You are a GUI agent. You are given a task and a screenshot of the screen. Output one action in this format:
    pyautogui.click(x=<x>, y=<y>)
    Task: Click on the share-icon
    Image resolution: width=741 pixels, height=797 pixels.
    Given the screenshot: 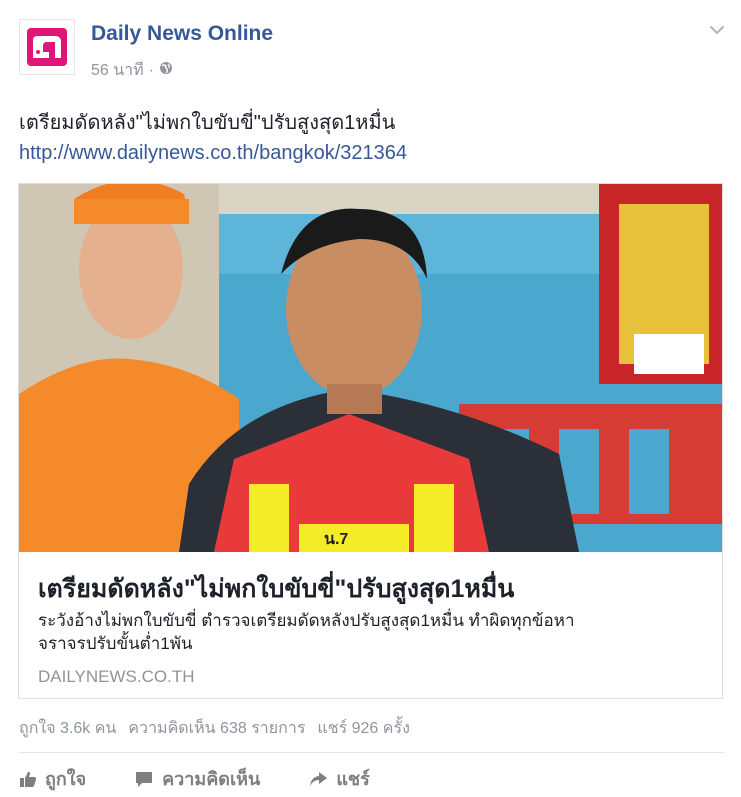 What is the action you would take?
    pyautogui.click(x=318, y=779)
    